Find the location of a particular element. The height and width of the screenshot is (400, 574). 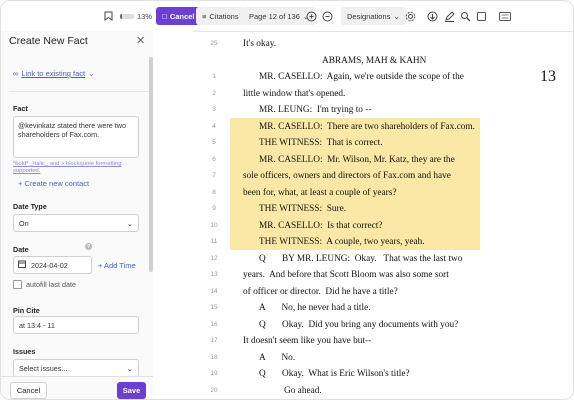

line-number: 12 is located at coordinates (214, 258).